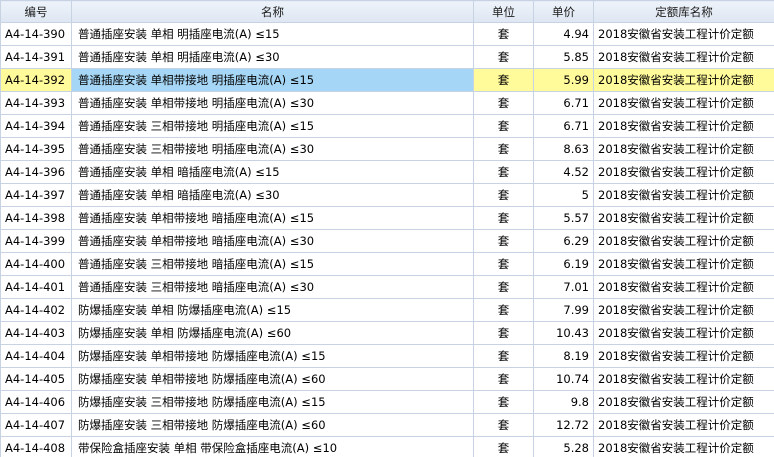 The width and height of the screenshot is (774, 457). I want to click on cell-price: 7.01, so click(563, 287).